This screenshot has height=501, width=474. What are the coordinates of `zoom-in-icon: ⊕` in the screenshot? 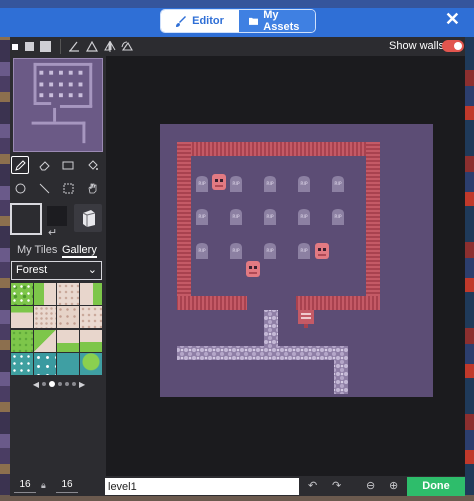 It's located at (393, 485).